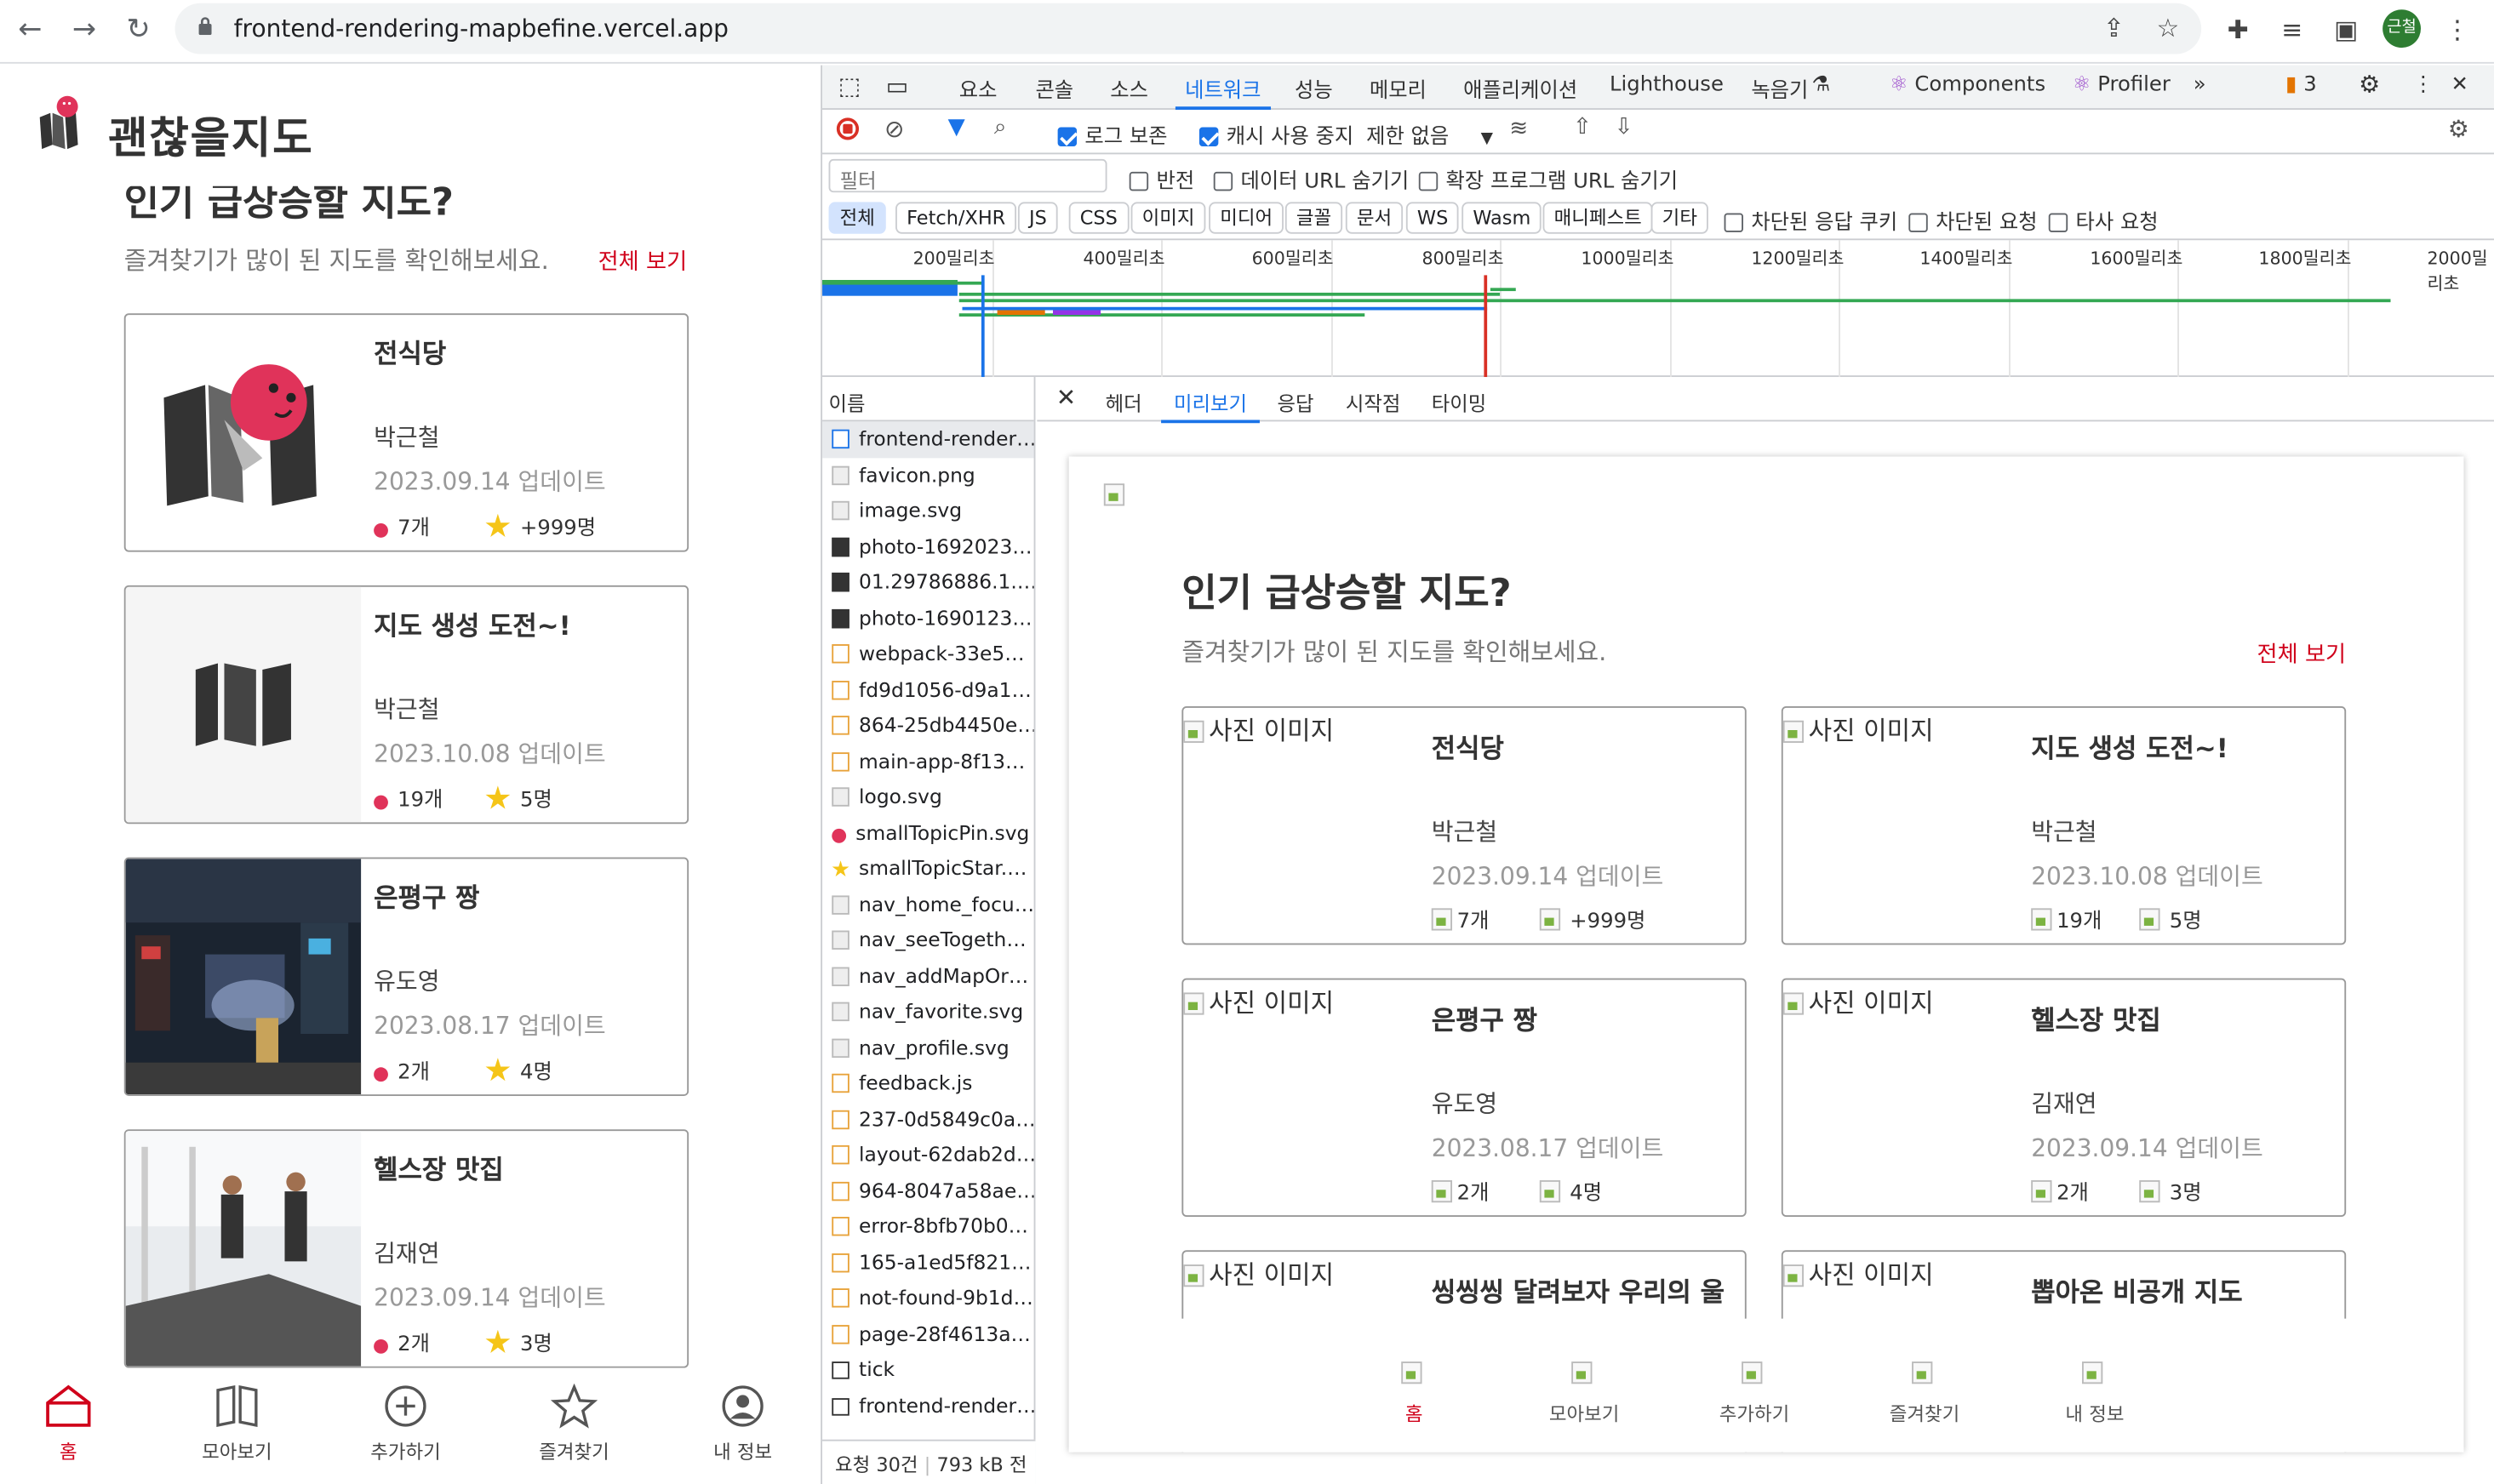  Describe the element at coordinates (894, 129) in the screenshot. I see `clear-icon: ⊘` at that location.